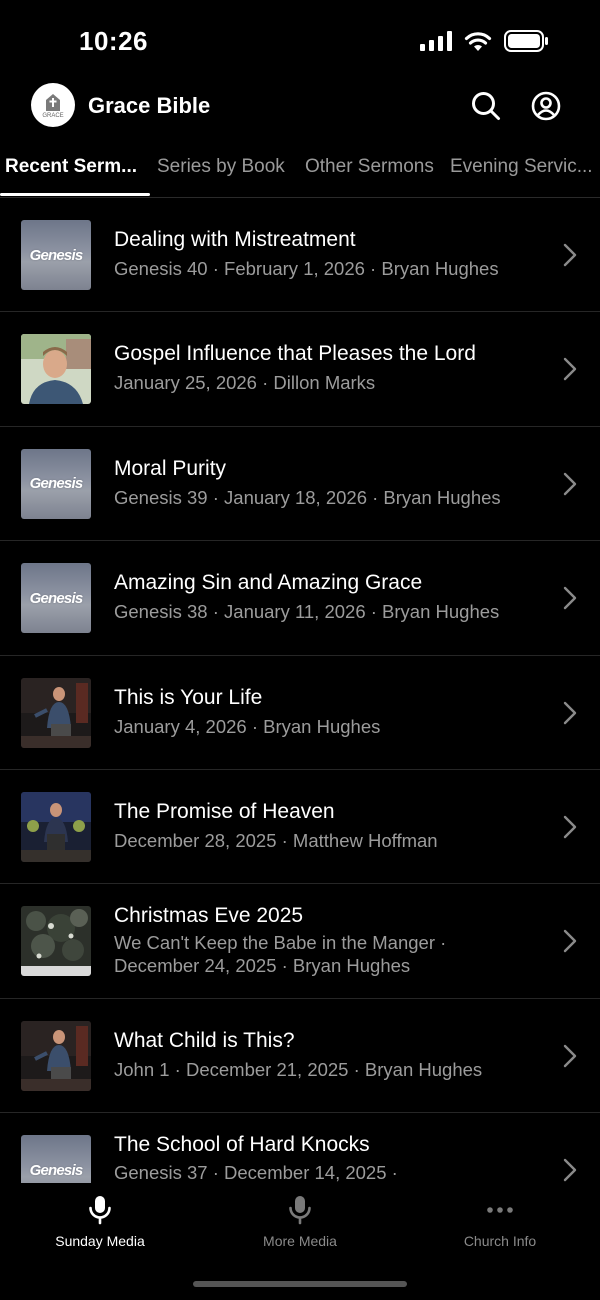 The width and height of the screenshot is (600, 1300). I want to click on sermon-date-speaker: December 24, 2025 · Bryan Hughes, so click(262, 966).